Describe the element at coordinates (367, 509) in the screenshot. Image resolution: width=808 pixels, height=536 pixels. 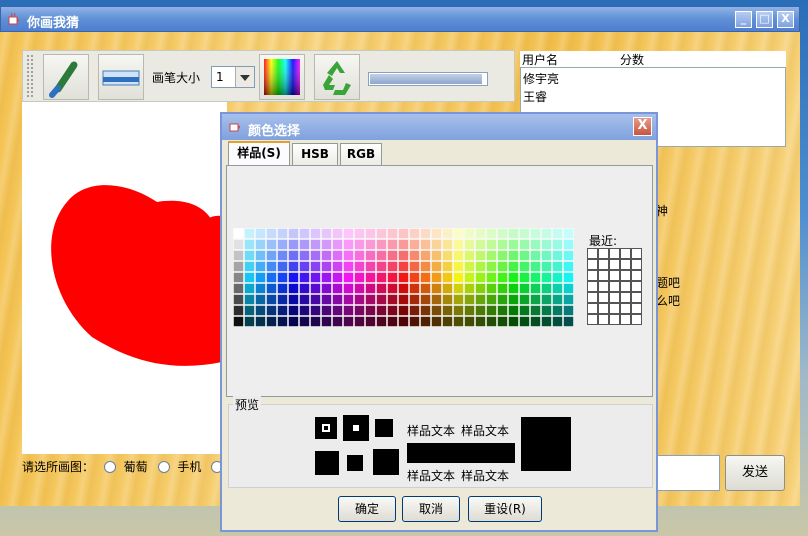
I see `ok-button: 确定` at that location.